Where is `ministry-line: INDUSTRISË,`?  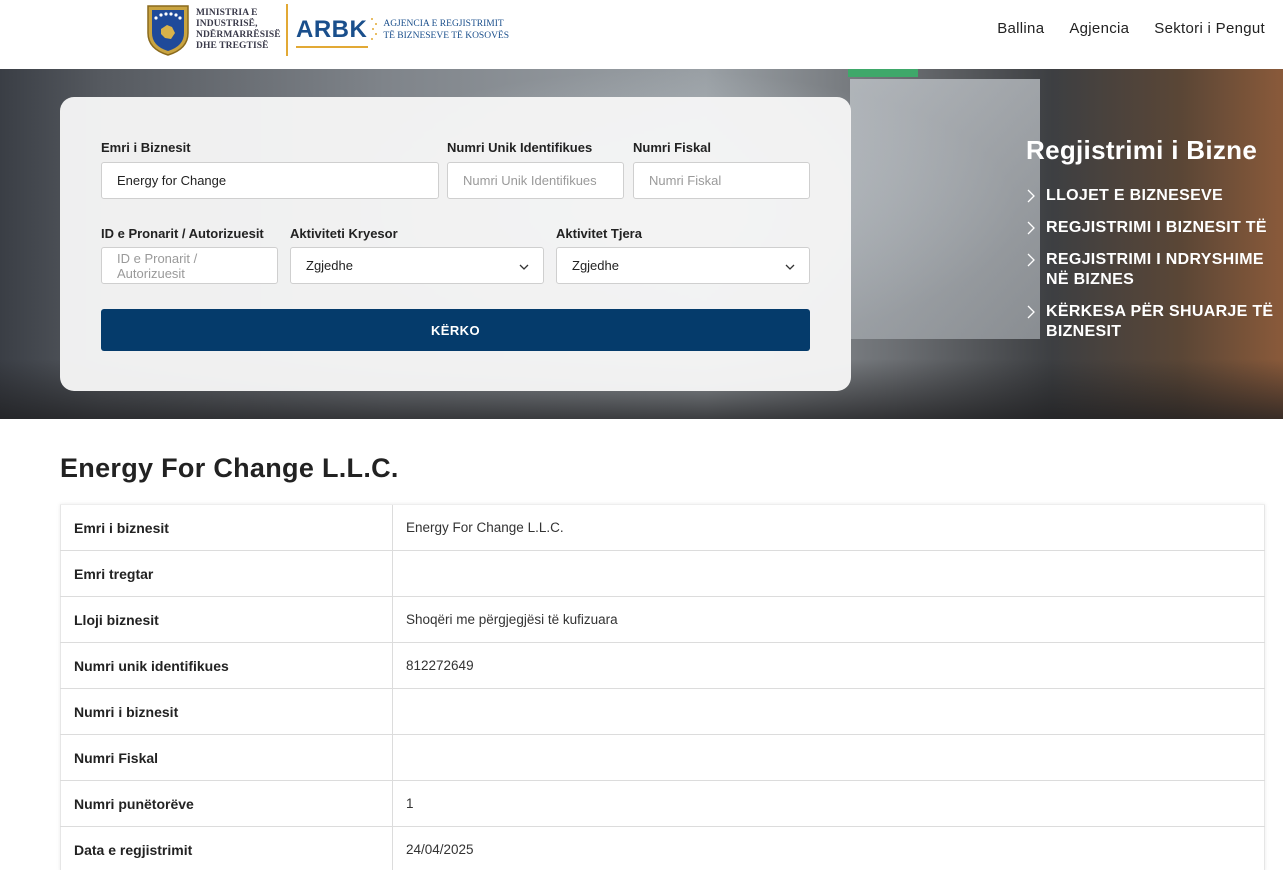
ministry-line: INDUSTRISË, is located at coordinates (227, 24).